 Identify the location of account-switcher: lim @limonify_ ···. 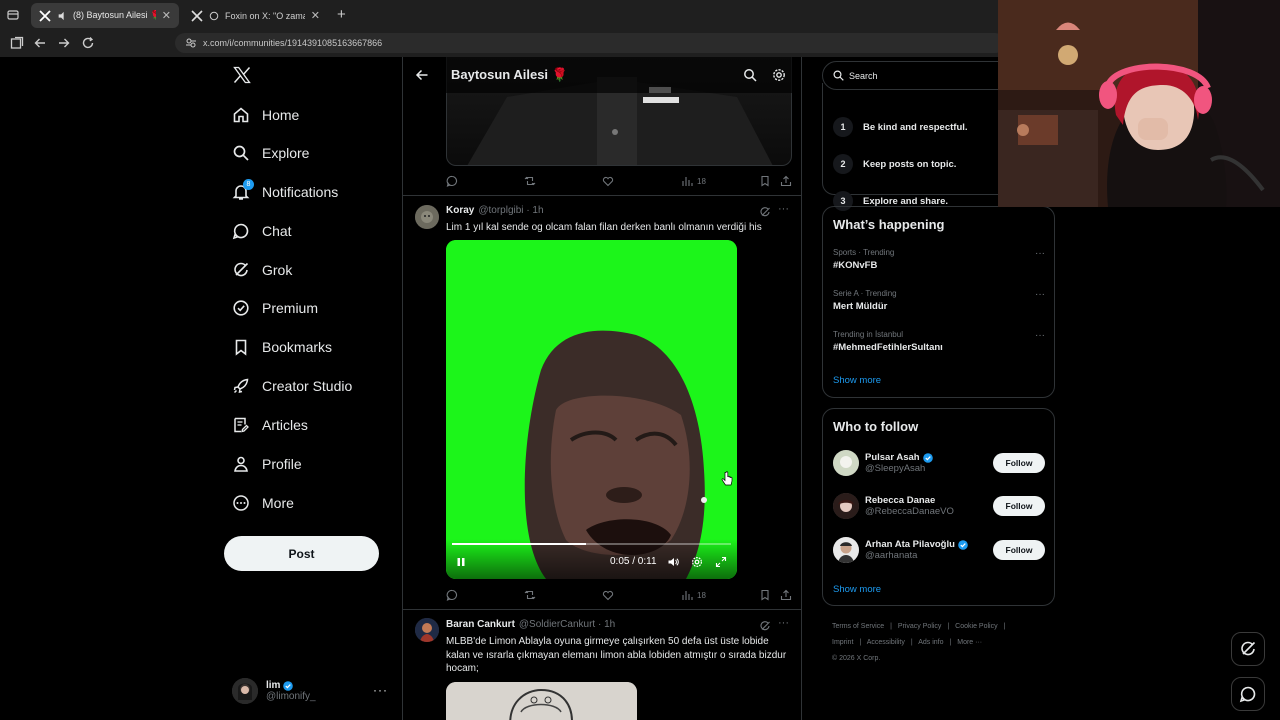
(317, 691).